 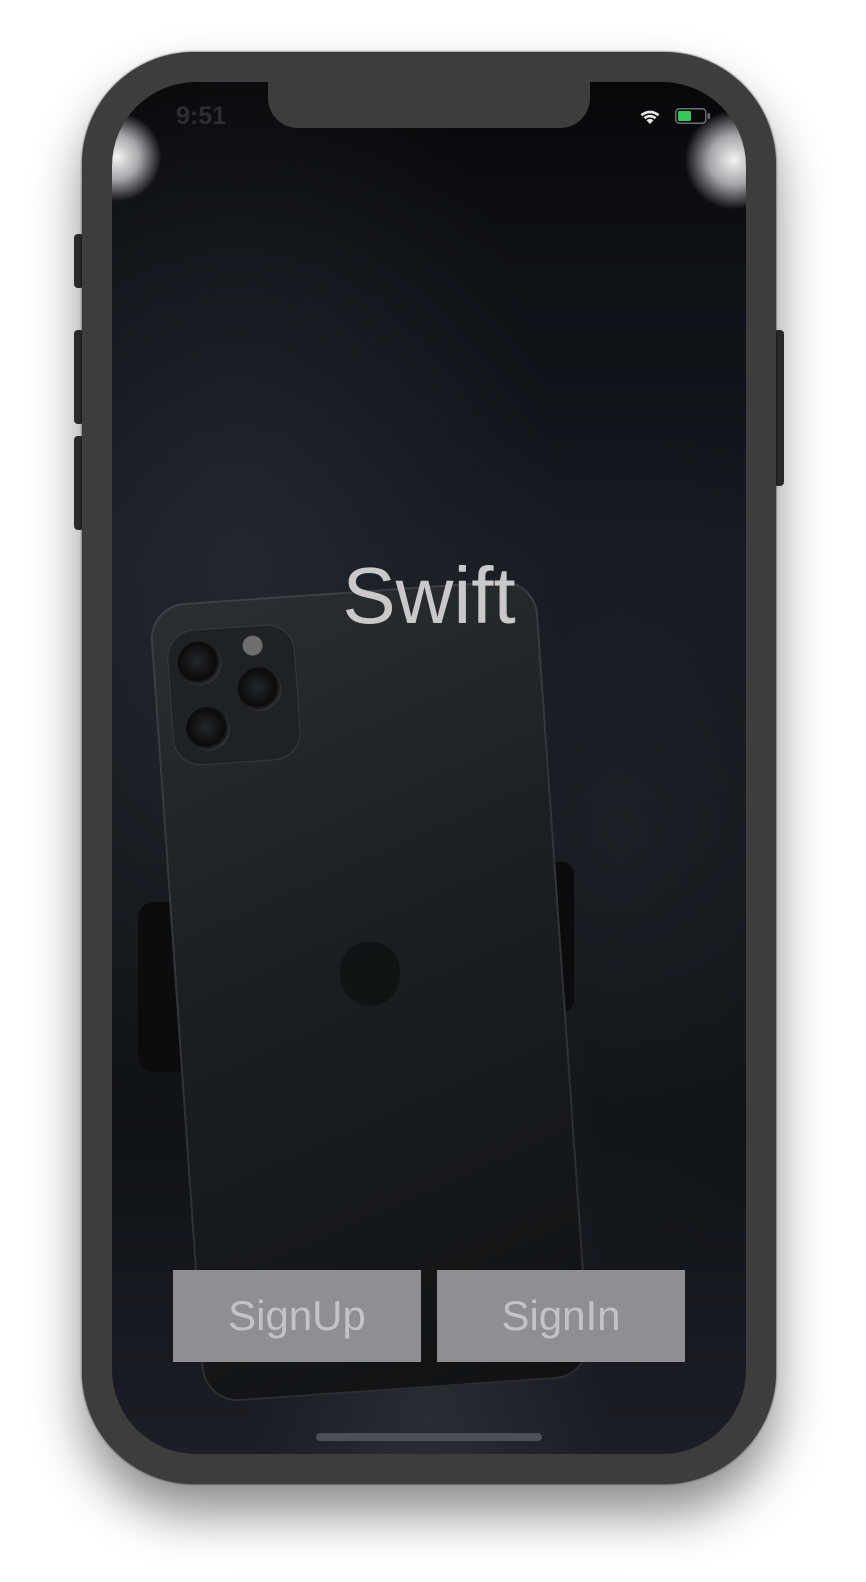 I want to click on app-title: Swift, so click(x=429, y=595).